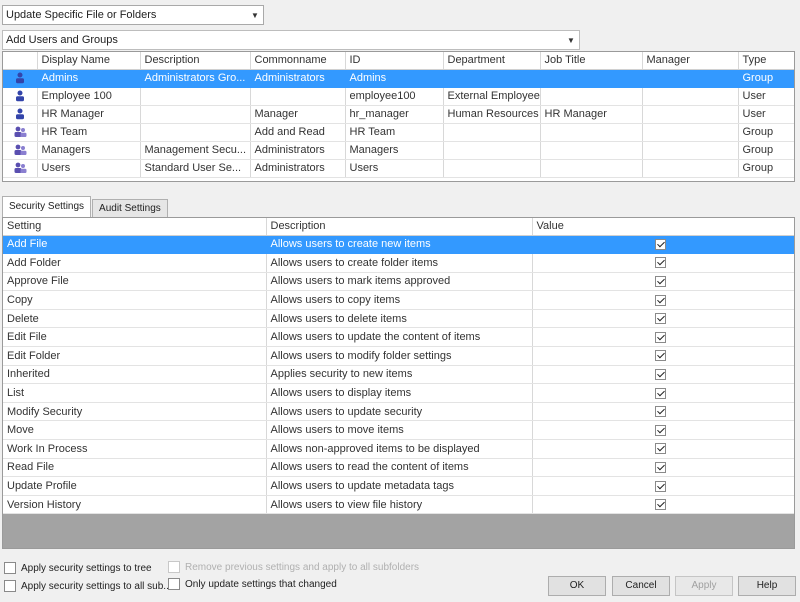 The height and width of the screenshot is (602, 800). What do you see at coordinates (398, 245) in the screenshot?
I see `table-row: Add File Allows users to create new items` at bounding box center [398, 245].